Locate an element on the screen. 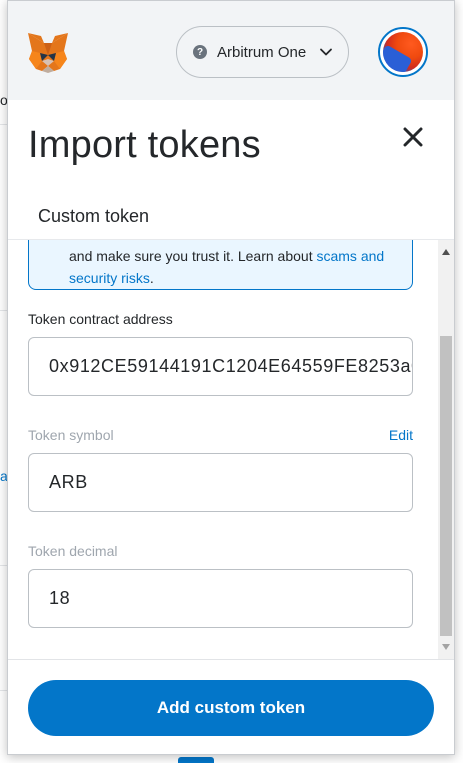 This screenshot has height=763, width=463. scroll-down-arrow-icon is located at coordinates (446, 647).